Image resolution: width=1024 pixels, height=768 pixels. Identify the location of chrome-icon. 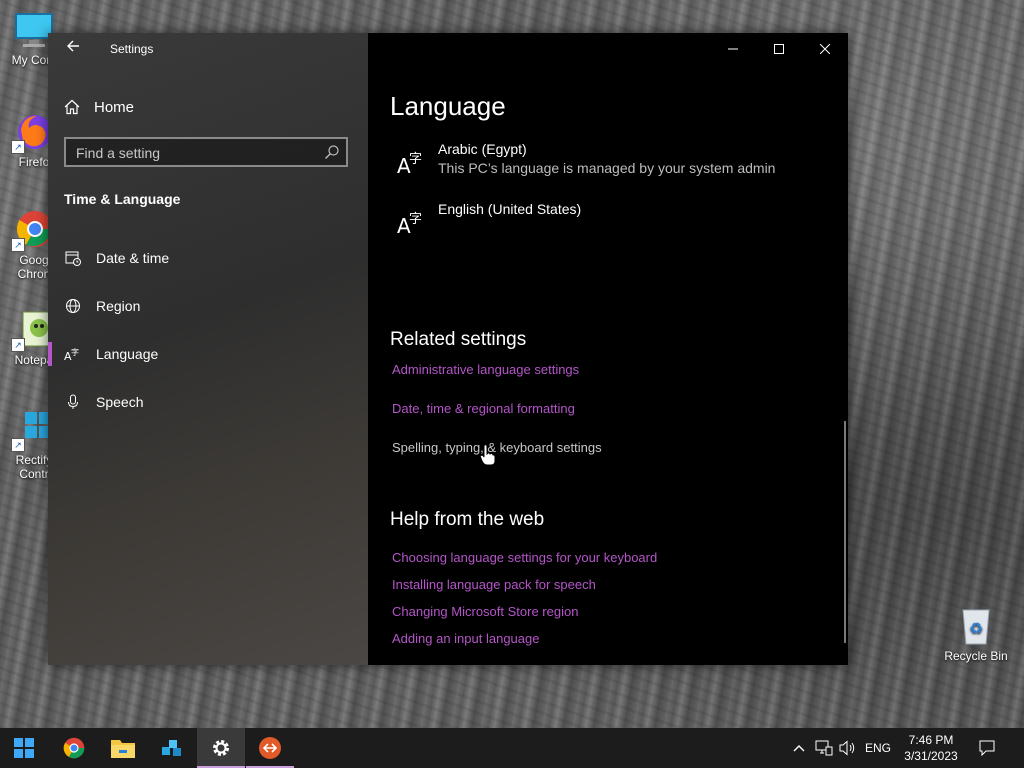
(74, 748).